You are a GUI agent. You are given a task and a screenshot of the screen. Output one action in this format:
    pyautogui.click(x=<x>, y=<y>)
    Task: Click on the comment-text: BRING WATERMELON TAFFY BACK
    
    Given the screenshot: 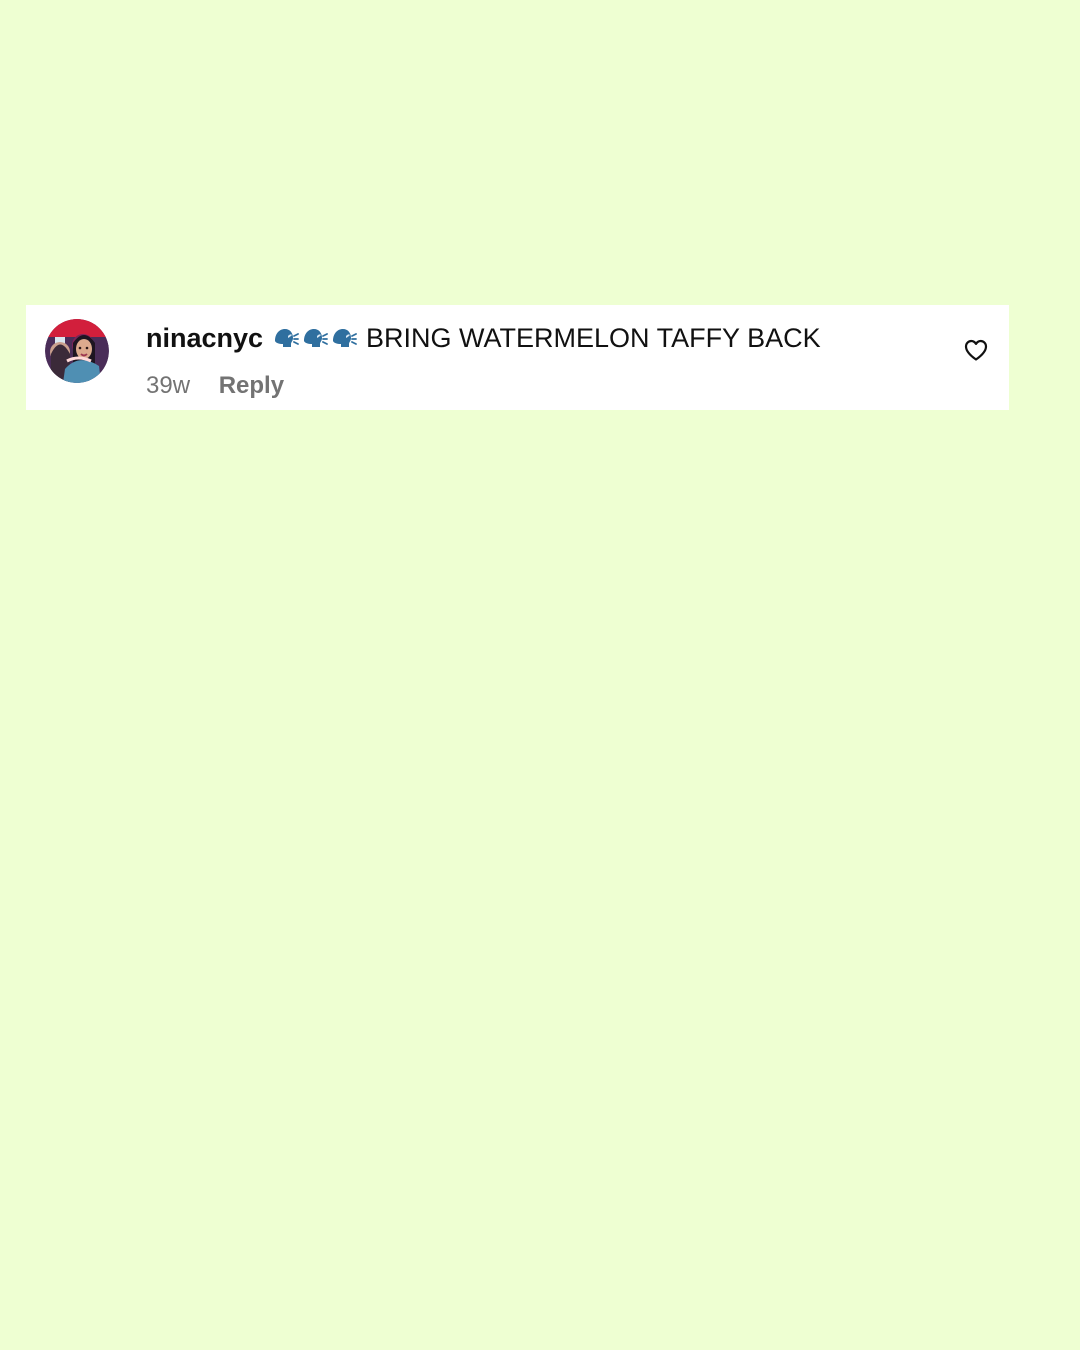 What is the action you would take?
    pyautogui.click(x=593, y=338)
    